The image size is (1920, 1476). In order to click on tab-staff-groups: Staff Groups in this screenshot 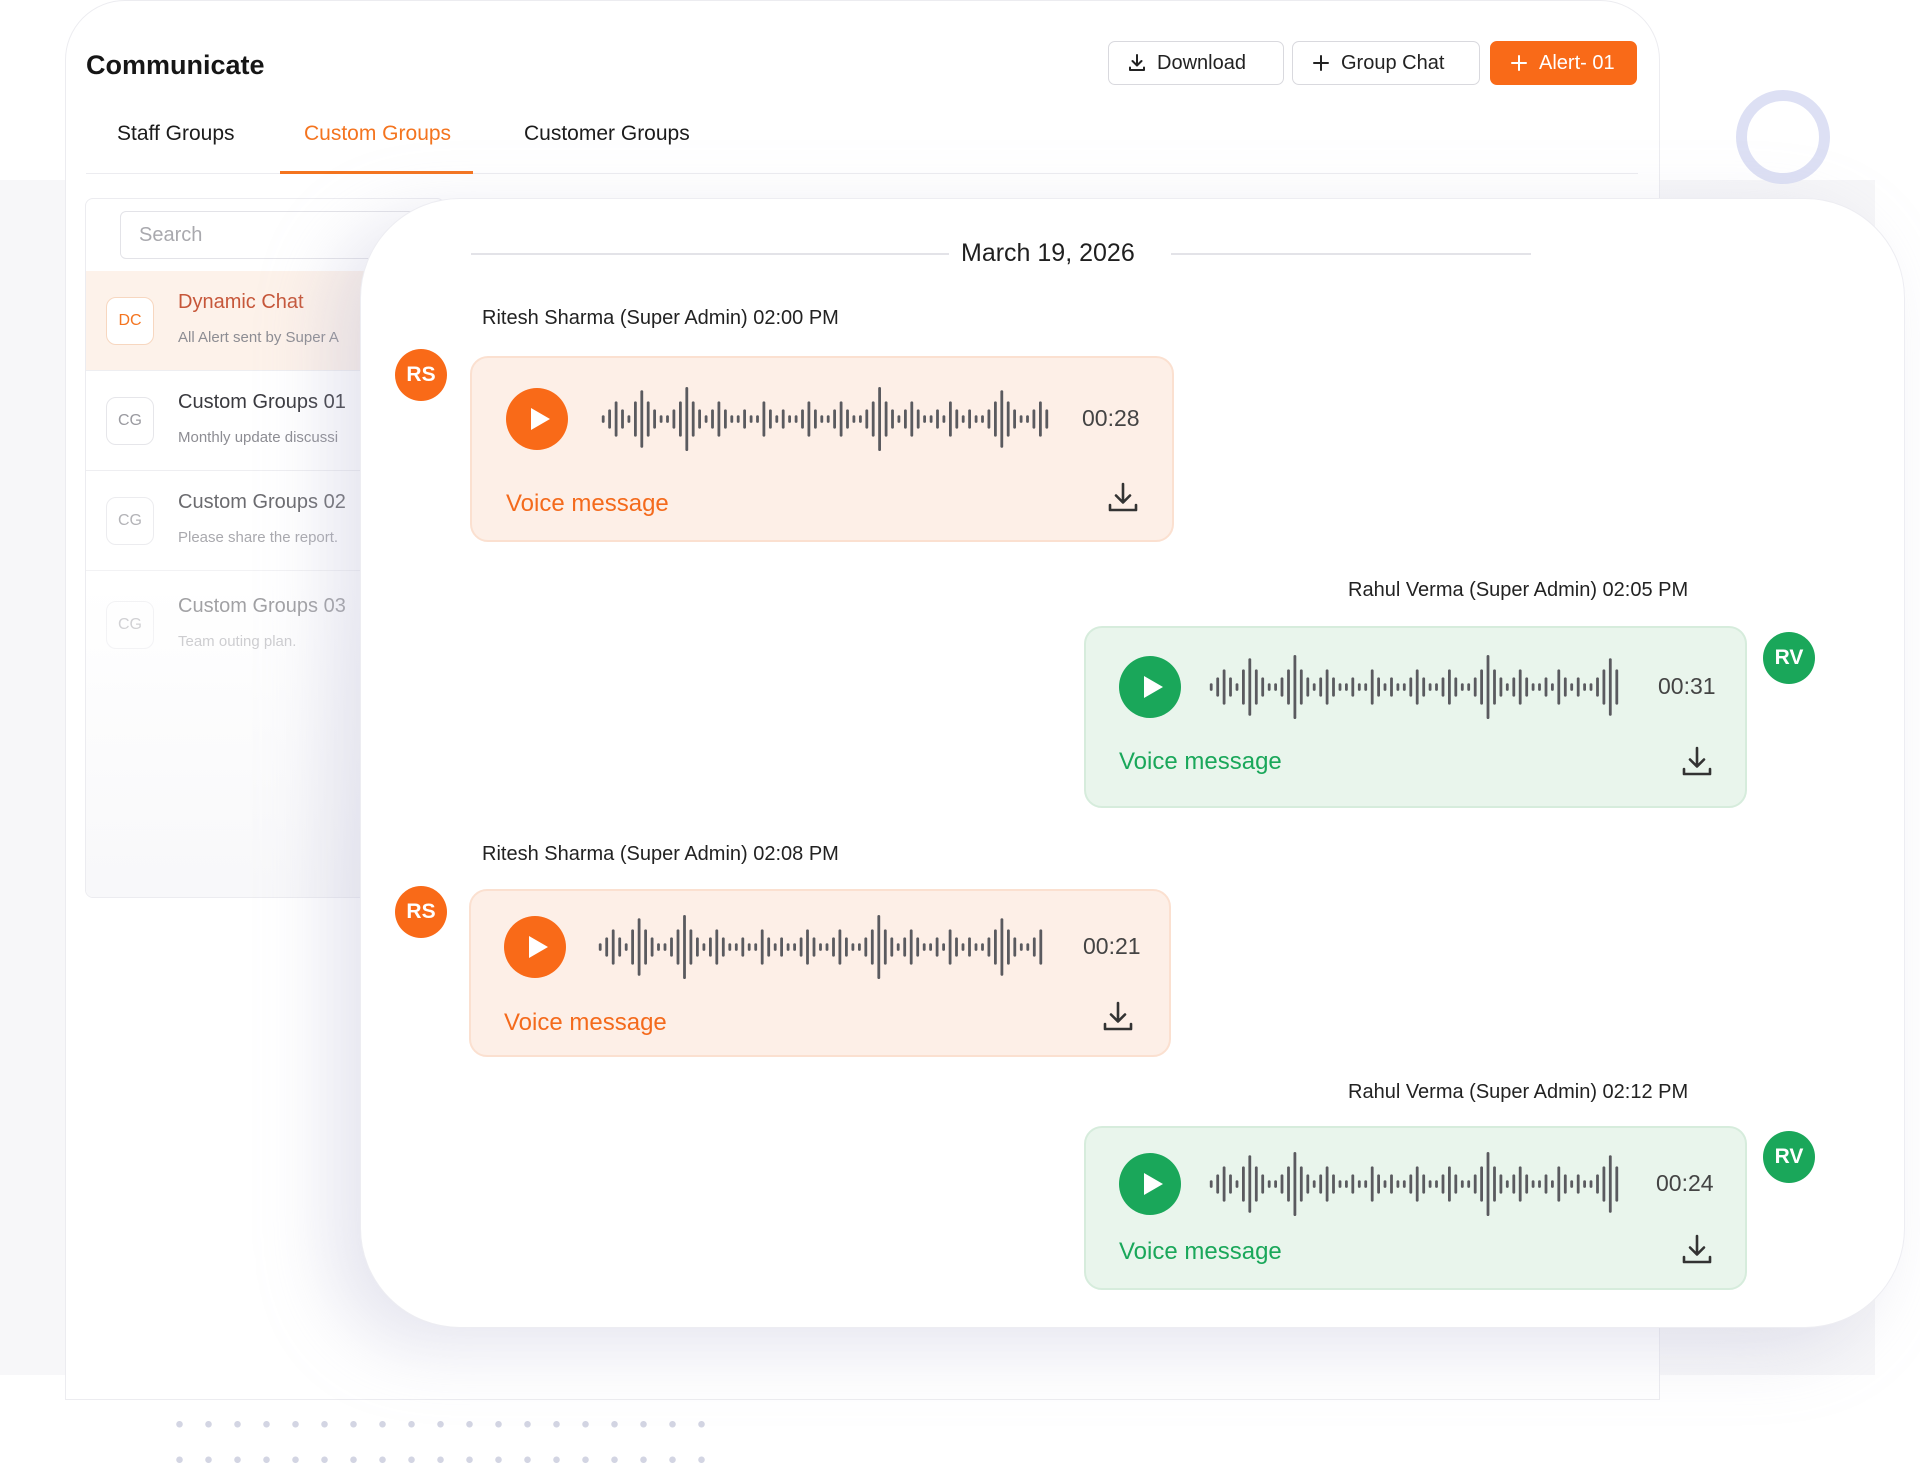, I will do `click(176, 148)`.